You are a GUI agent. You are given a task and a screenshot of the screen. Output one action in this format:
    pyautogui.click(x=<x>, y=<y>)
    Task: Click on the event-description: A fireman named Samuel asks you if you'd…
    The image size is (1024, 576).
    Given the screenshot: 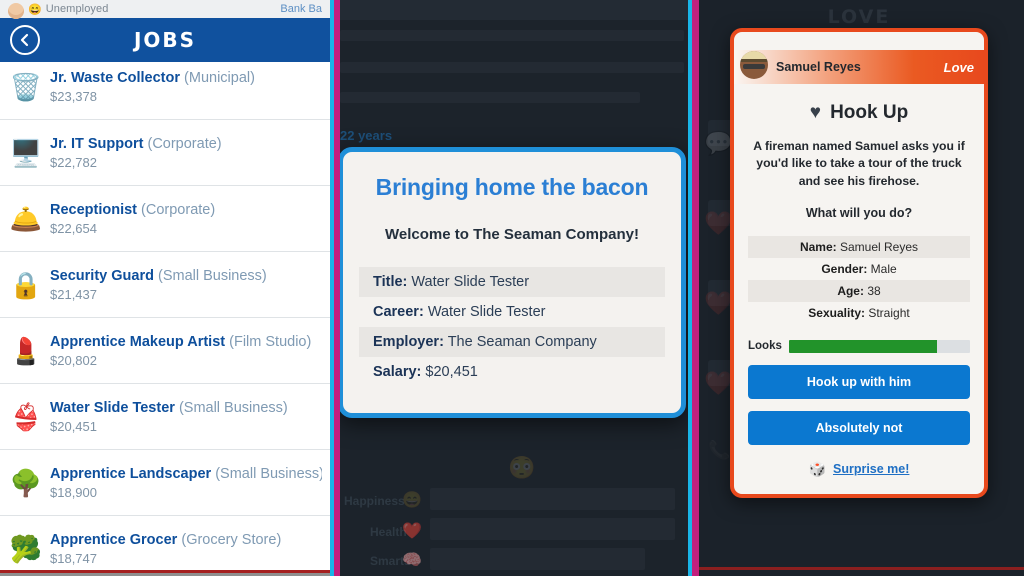 What is the action you would take?
    pyautogui.click(x=859, y=163)
    